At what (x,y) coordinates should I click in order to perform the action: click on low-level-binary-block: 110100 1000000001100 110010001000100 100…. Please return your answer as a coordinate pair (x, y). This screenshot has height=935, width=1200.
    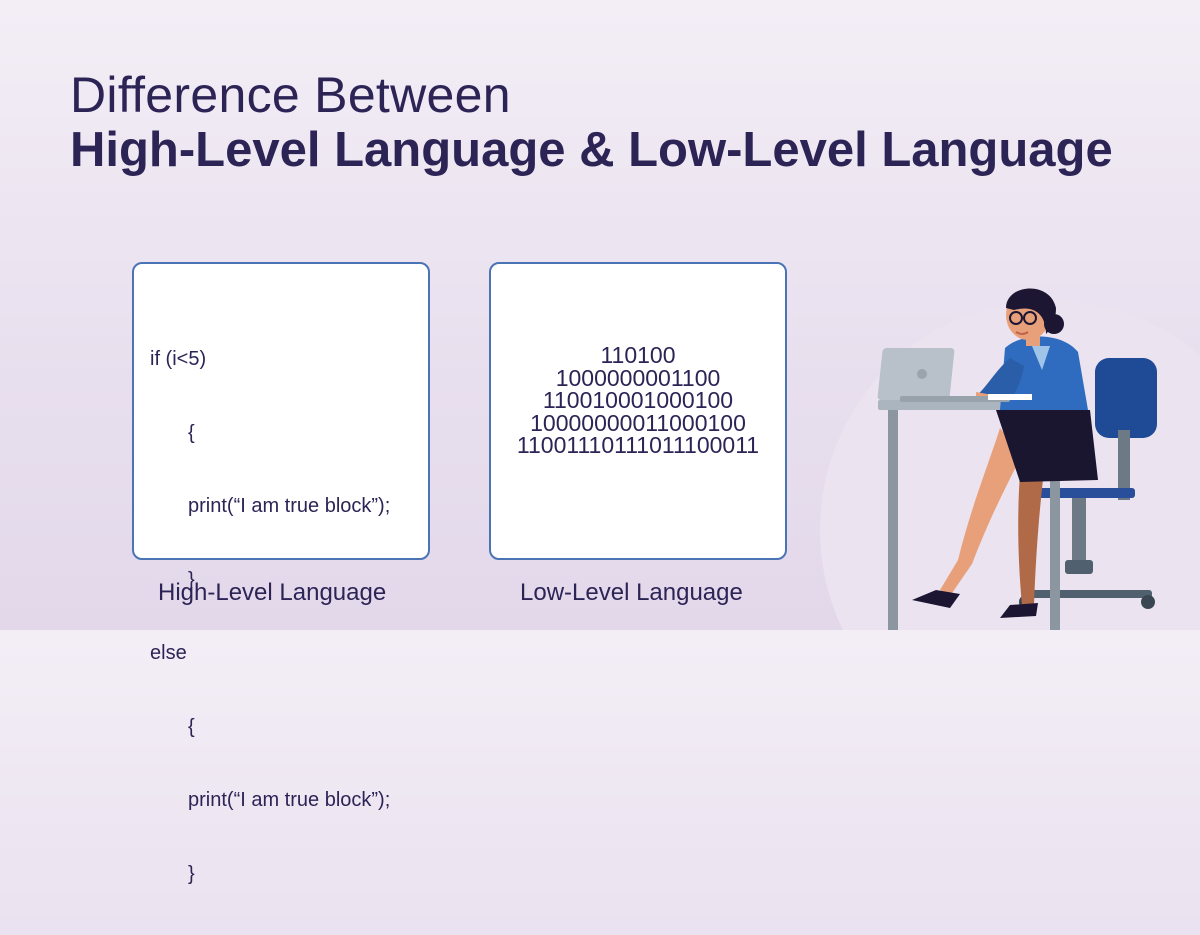
    Looking at the image, I should click on (638, 400).